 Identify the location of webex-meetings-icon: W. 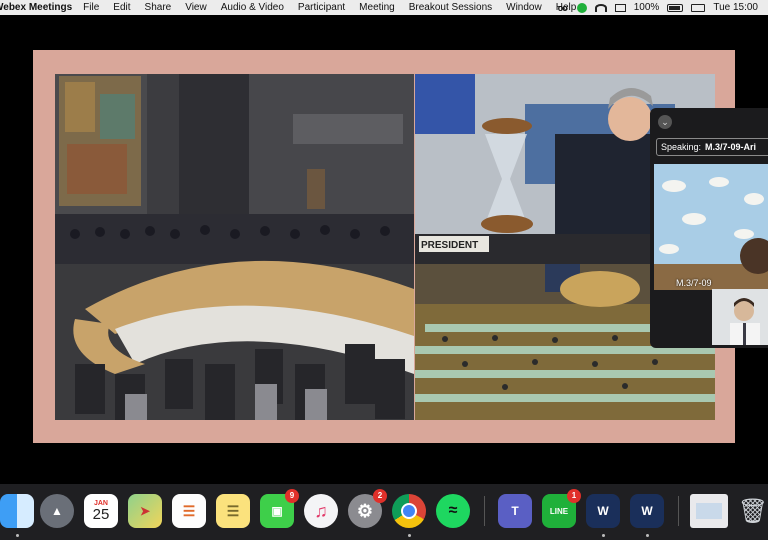
(603, 511).